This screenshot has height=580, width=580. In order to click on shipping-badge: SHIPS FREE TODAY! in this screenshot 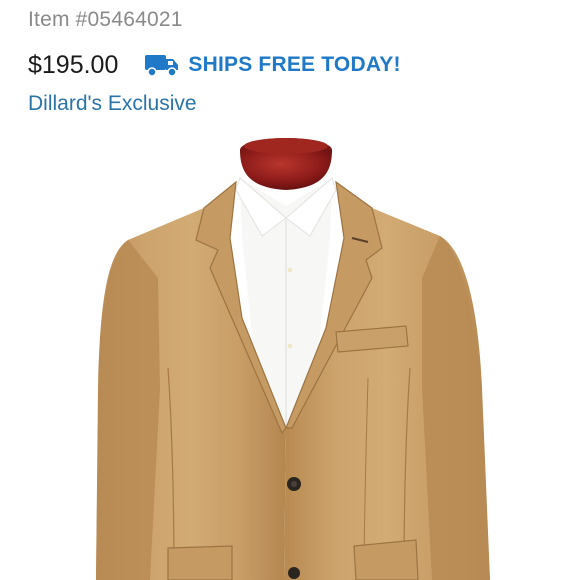, I will do `click(272, 65)`.